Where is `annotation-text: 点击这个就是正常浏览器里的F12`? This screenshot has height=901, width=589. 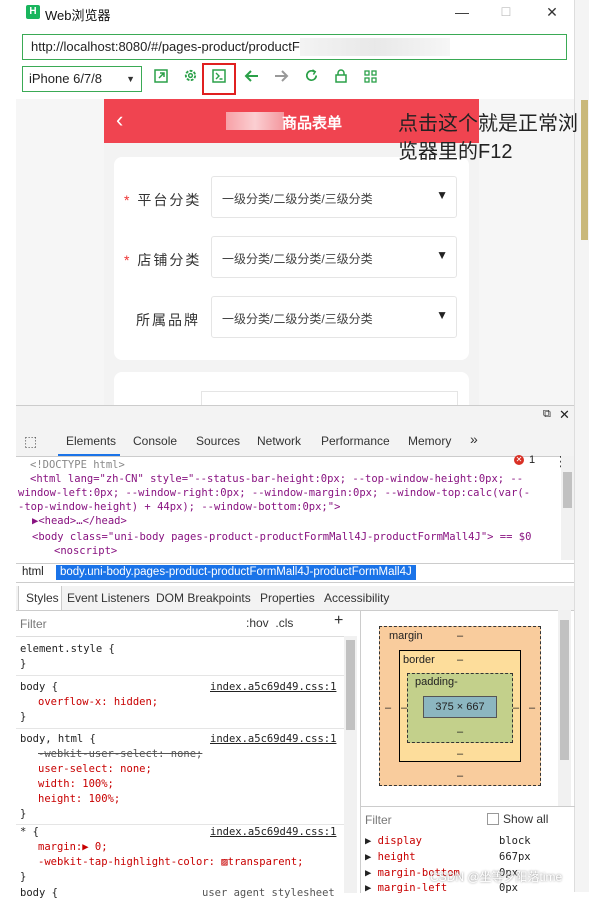
annotation-text: 点击这个就是正常浏览器里的F12 is located at coordinates (488, 138).